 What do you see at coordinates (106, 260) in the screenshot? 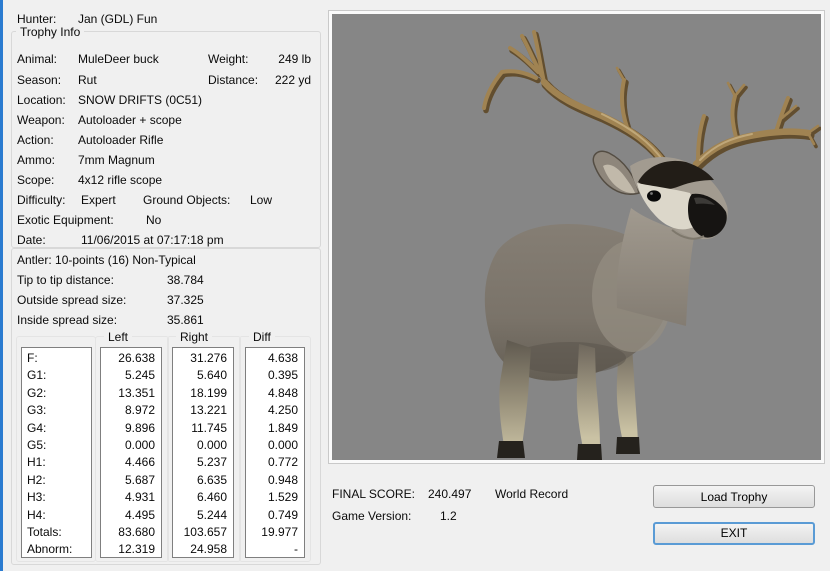
I see `antler-summary: Antler: 10-points (16) Non-Typical` at bounding box center [106, 260].